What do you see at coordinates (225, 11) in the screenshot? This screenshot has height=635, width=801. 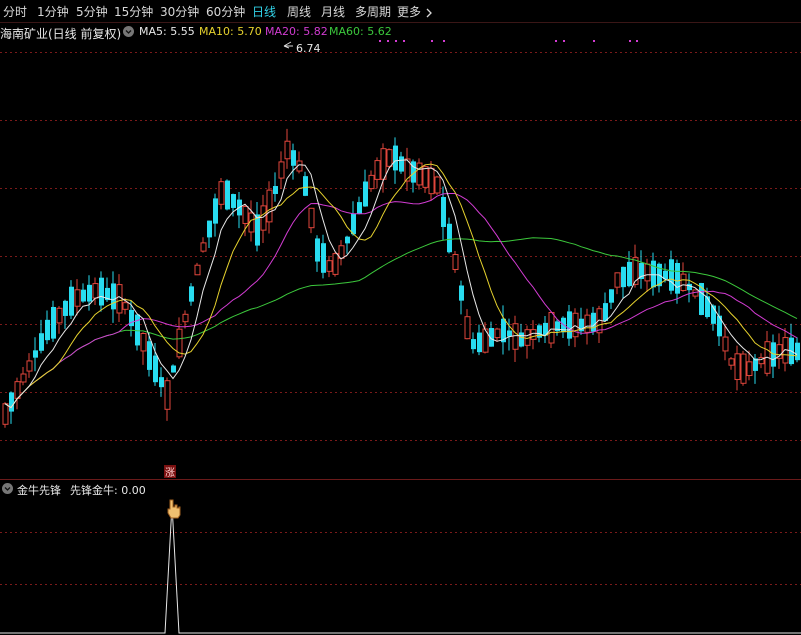 I see `period-tab-60min: 60分钟` at bounding box center [225, 11].